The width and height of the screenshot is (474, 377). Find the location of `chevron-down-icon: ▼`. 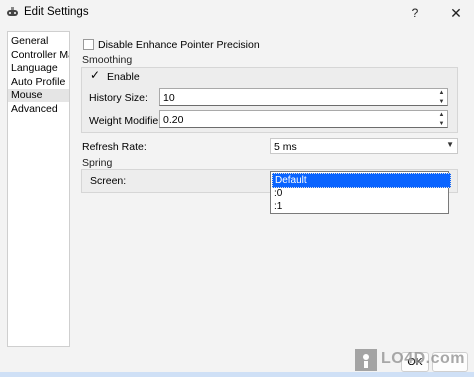

chevron-down-icon: ▼ is located at coordinates (450, 144).